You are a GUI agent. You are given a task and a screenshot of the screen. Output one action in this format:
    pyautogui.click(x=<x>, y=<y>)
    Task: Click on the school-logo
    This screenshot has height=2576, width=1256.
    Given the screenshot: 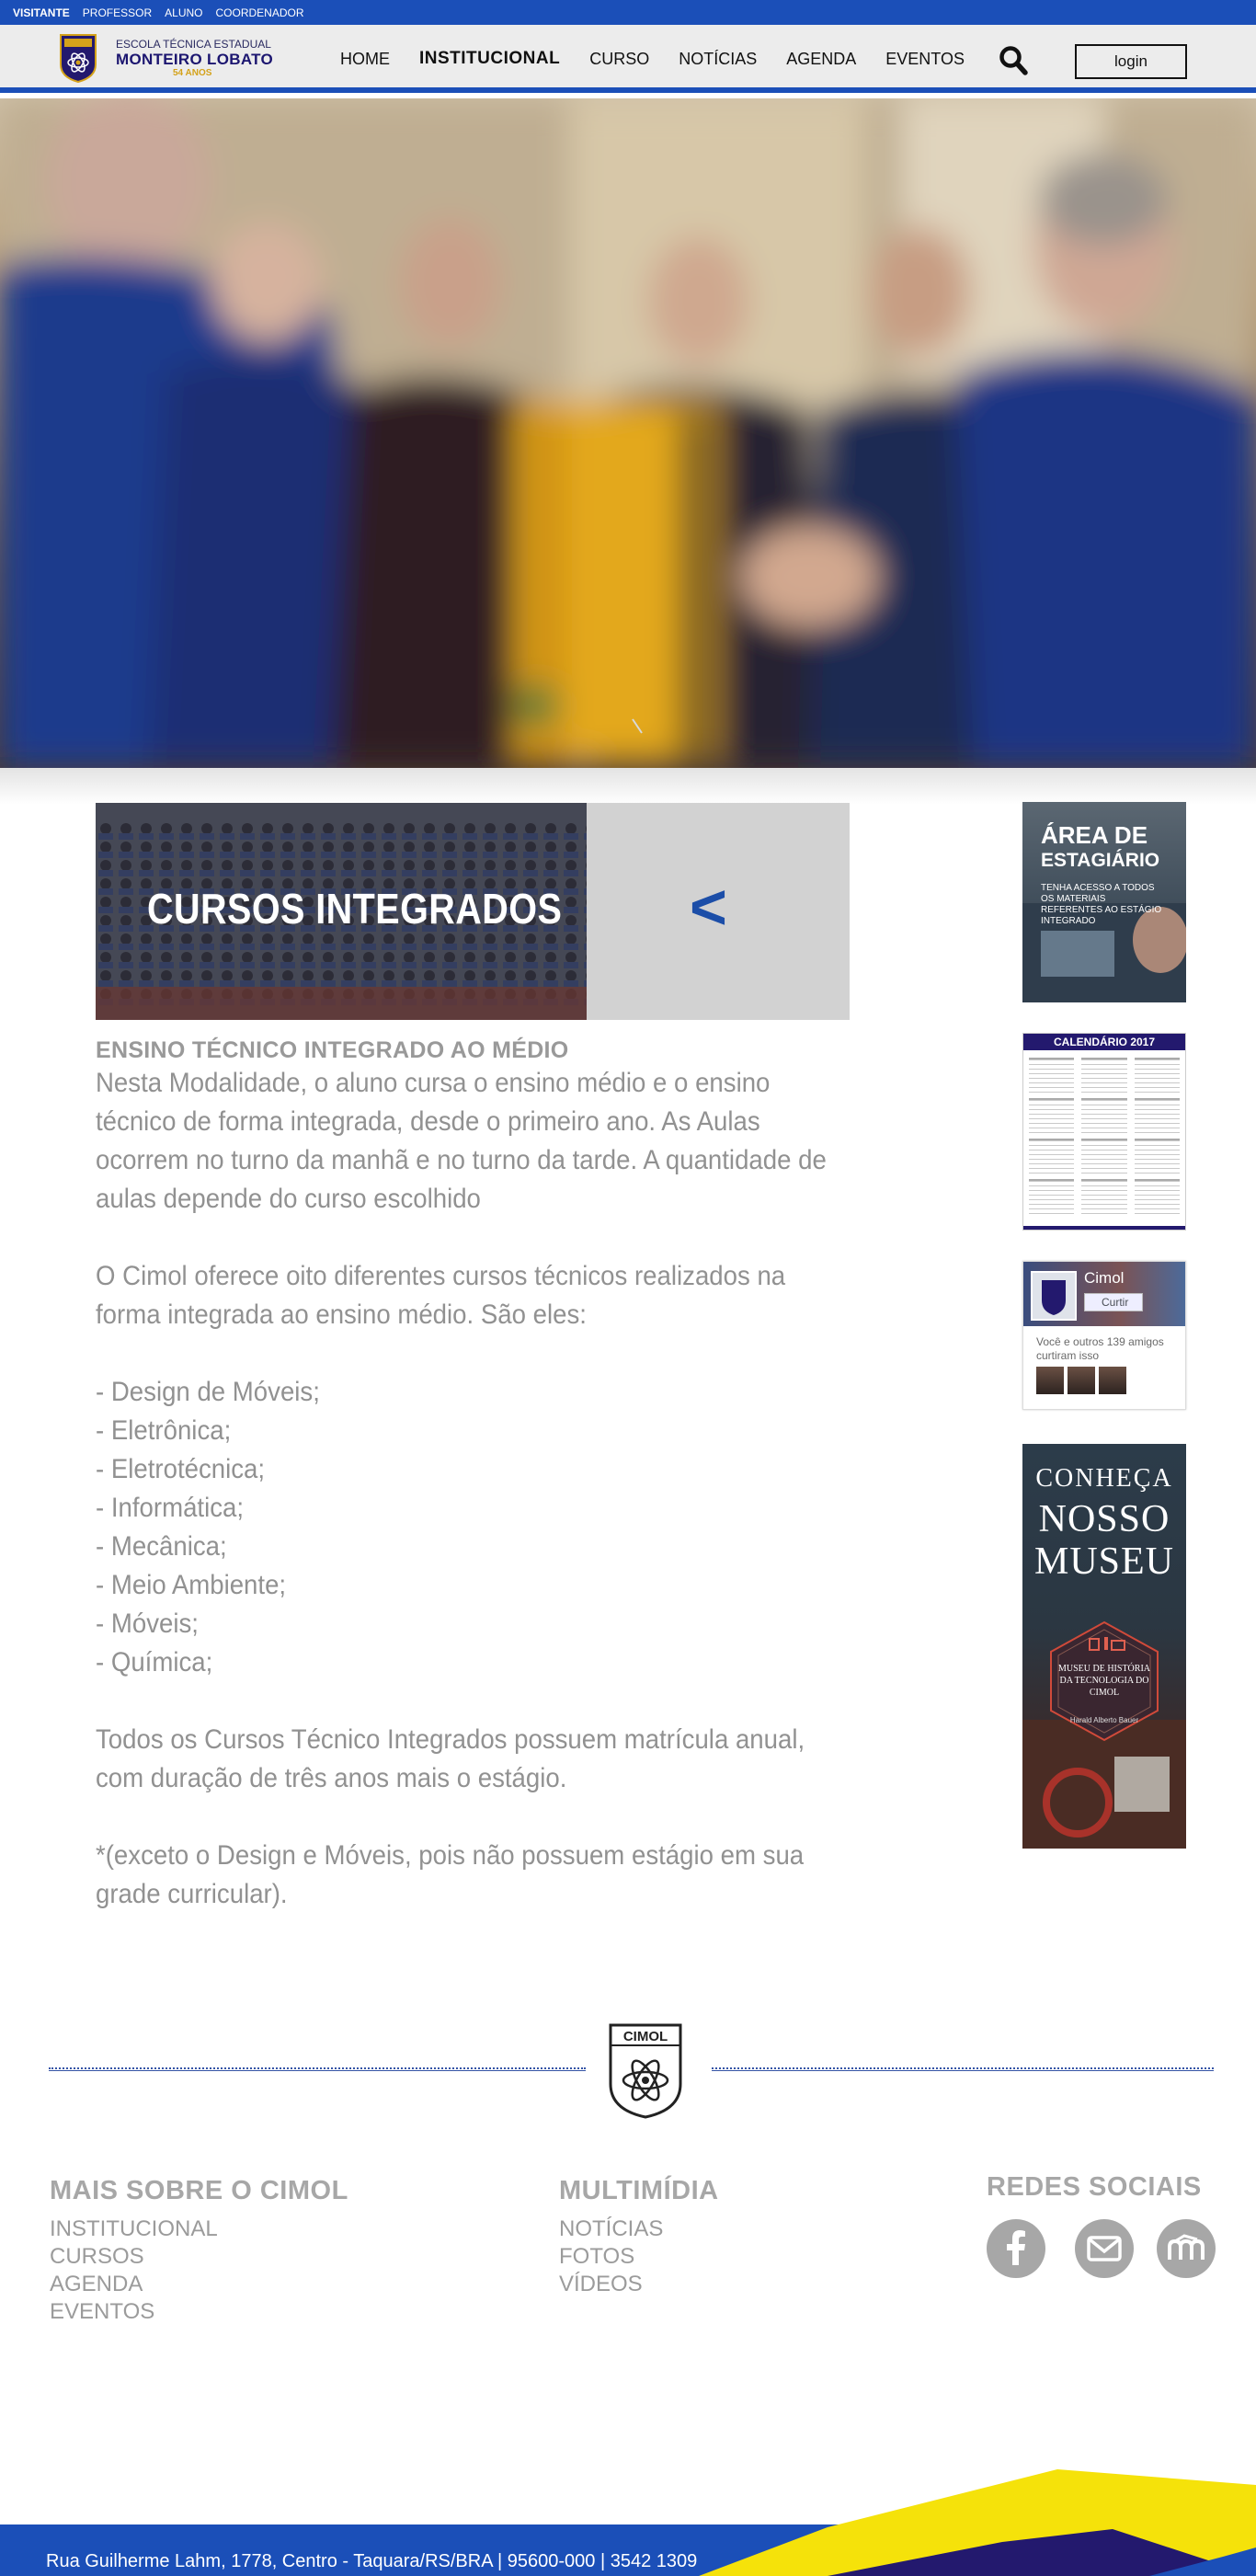 What is the action you would take?
    pyautogui.click(x=78, y=58)
    